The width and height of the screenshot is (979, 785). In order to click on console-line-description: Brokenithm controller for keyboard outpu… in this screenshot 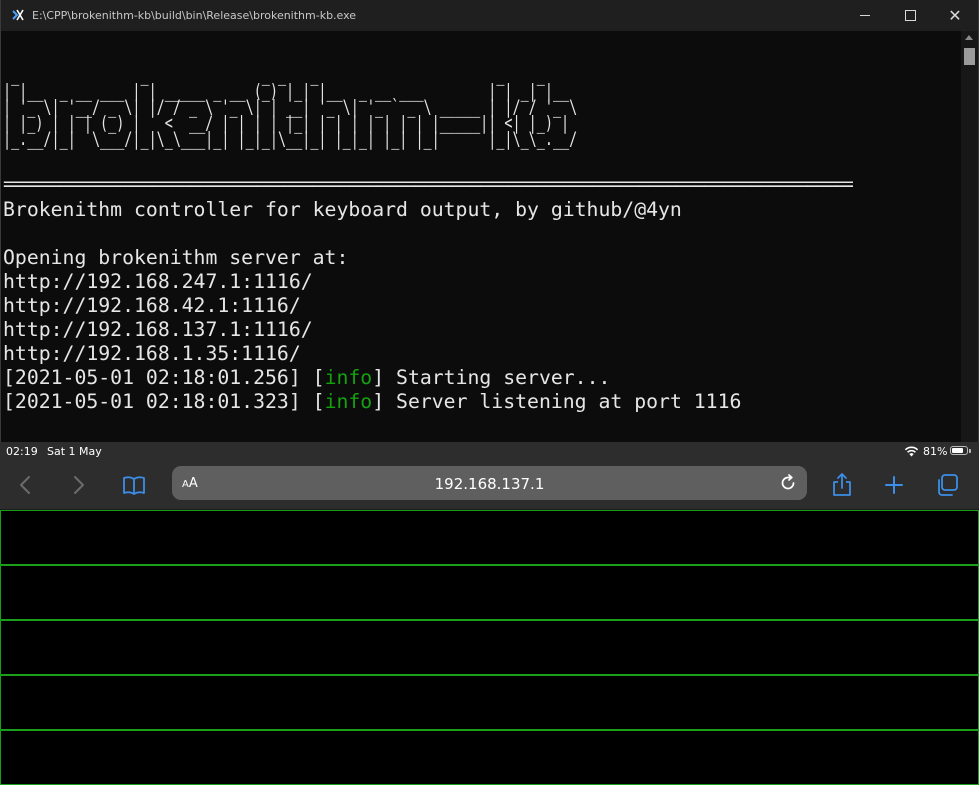, I will do `click(342, 209)`.